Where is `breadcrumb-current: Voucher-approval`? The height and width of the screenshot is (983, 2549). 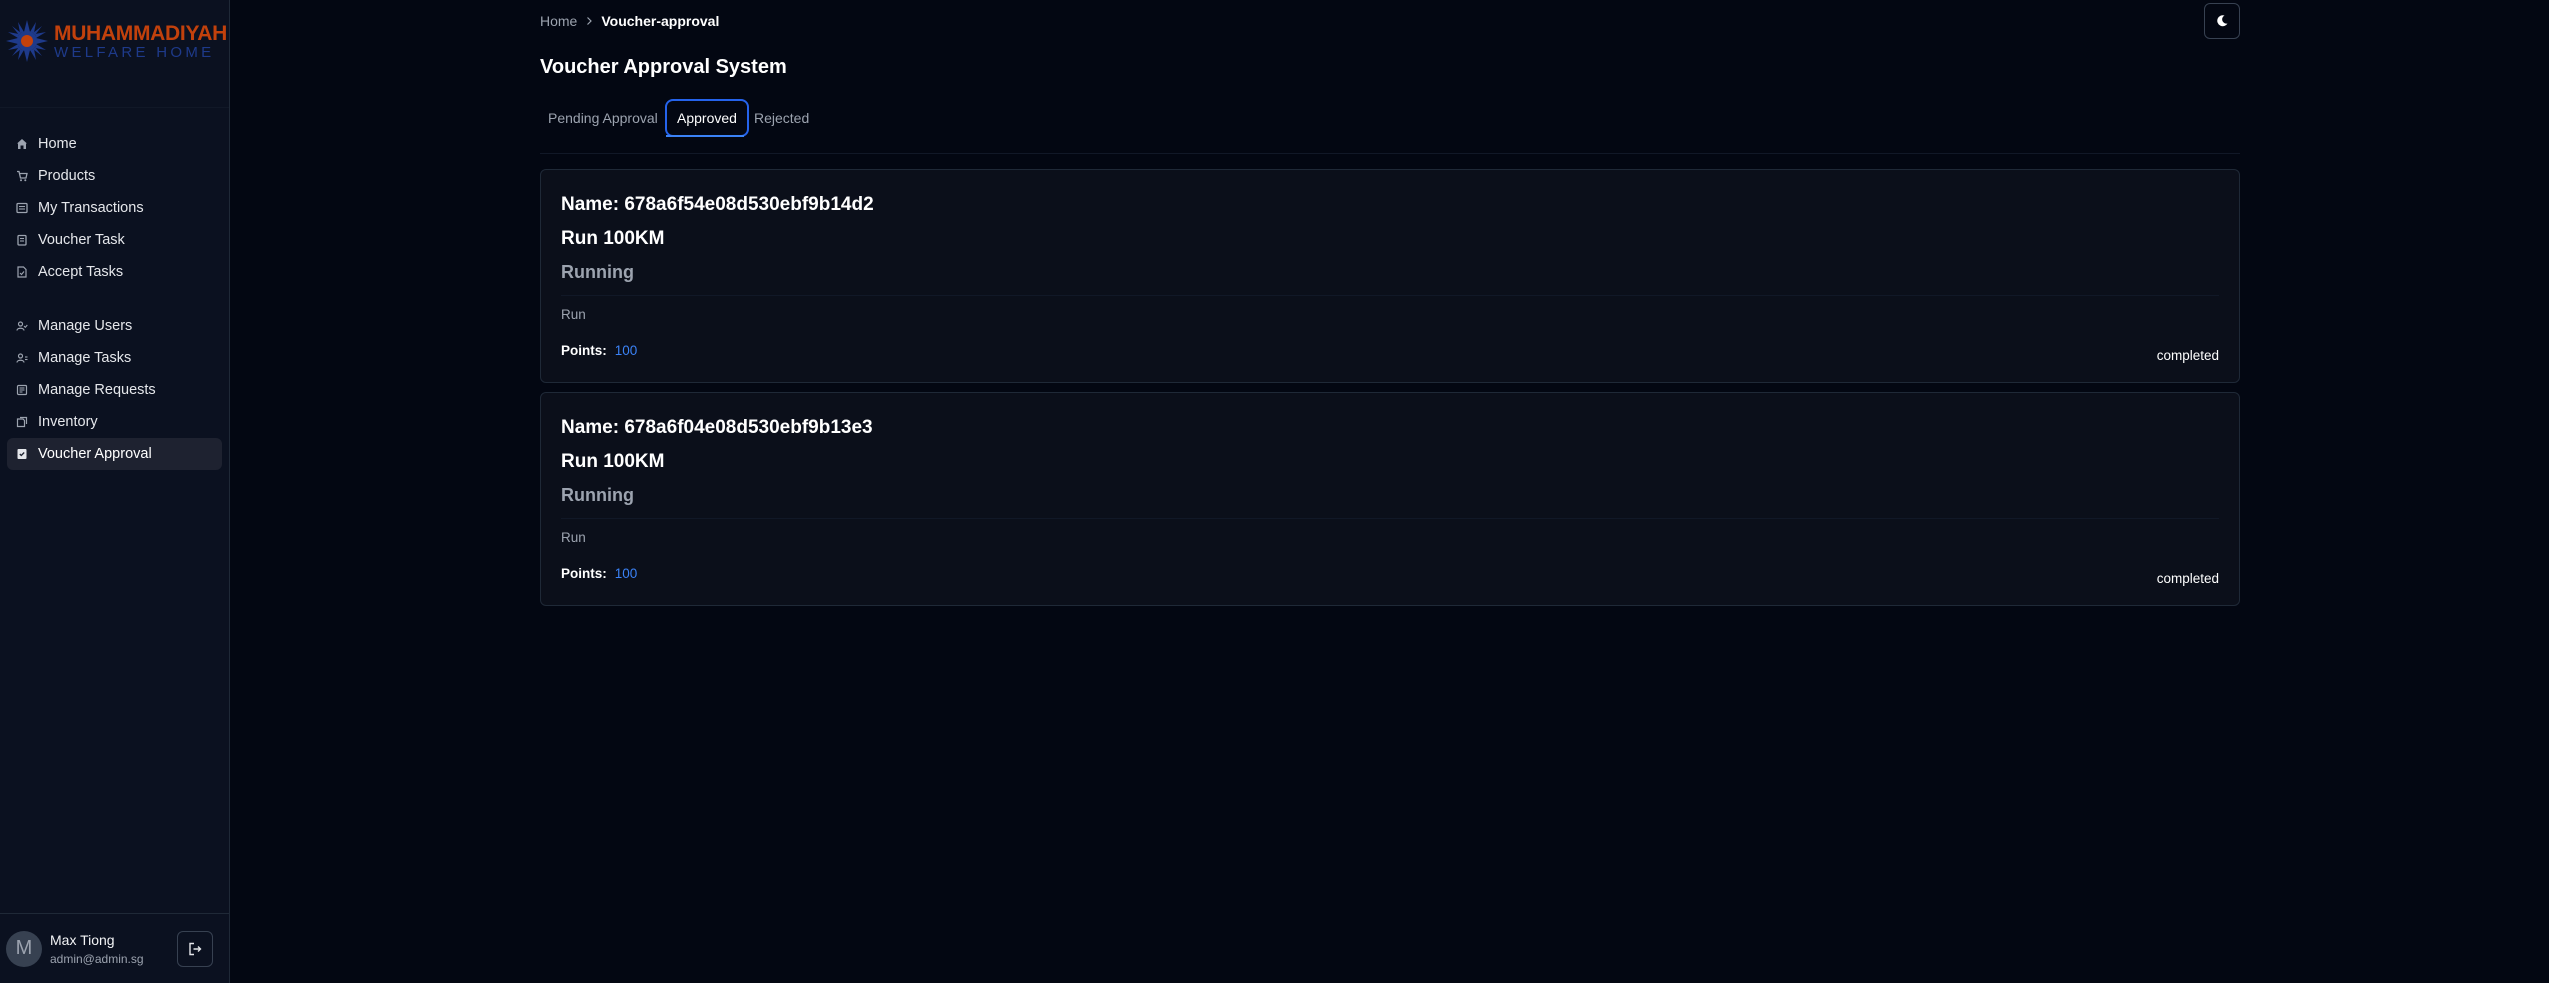
breadcrumb-current: Voucher-approval is located at coordinates (660, 21).